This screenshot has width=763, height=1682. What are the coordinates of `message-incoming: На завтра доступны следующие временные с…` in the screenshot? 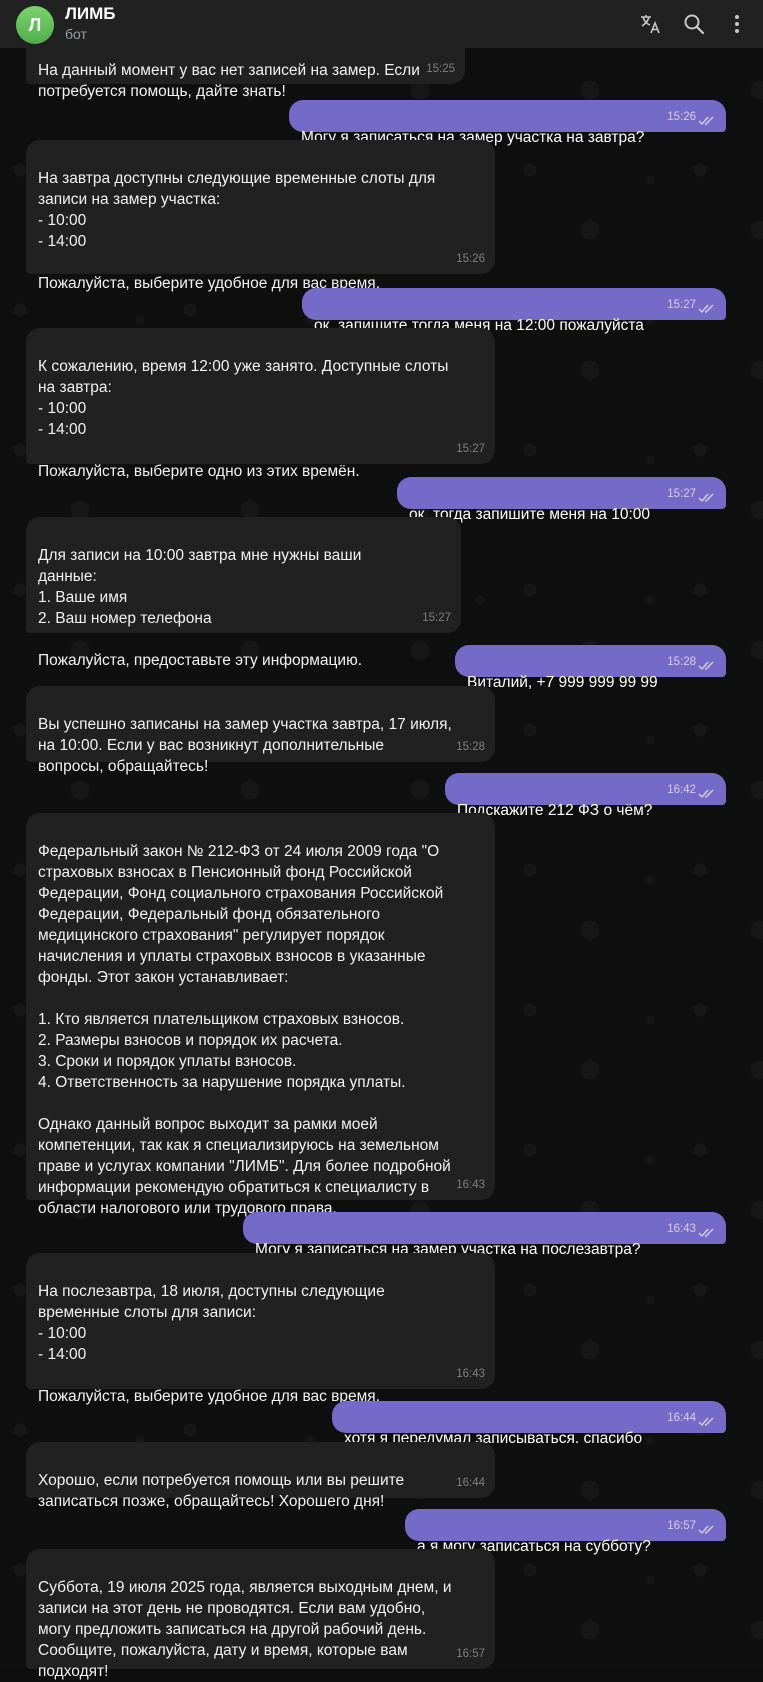 It's located at (260, 216).